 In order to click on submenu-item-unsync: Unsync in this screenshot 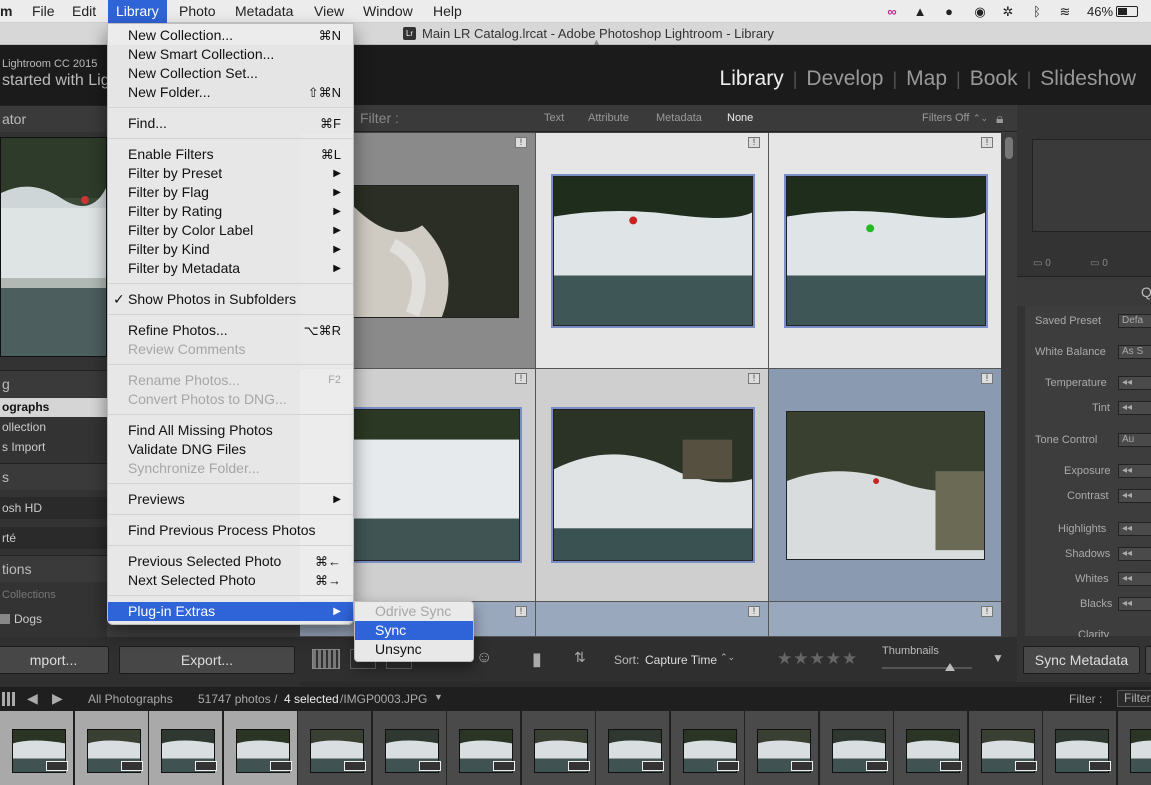, I will do `click(414, 649)`.